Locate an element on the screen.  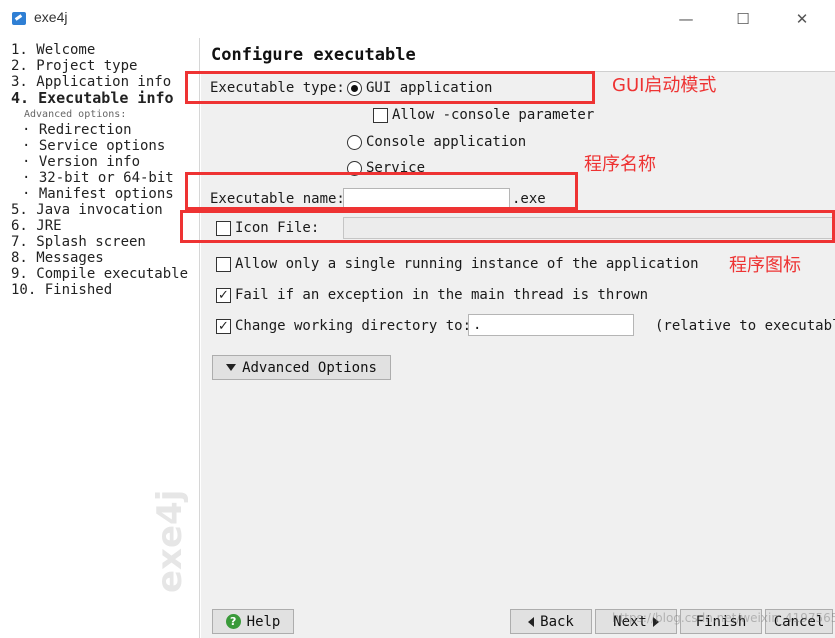
gui-mode-annotation-box is located at coordinates (390, 87).